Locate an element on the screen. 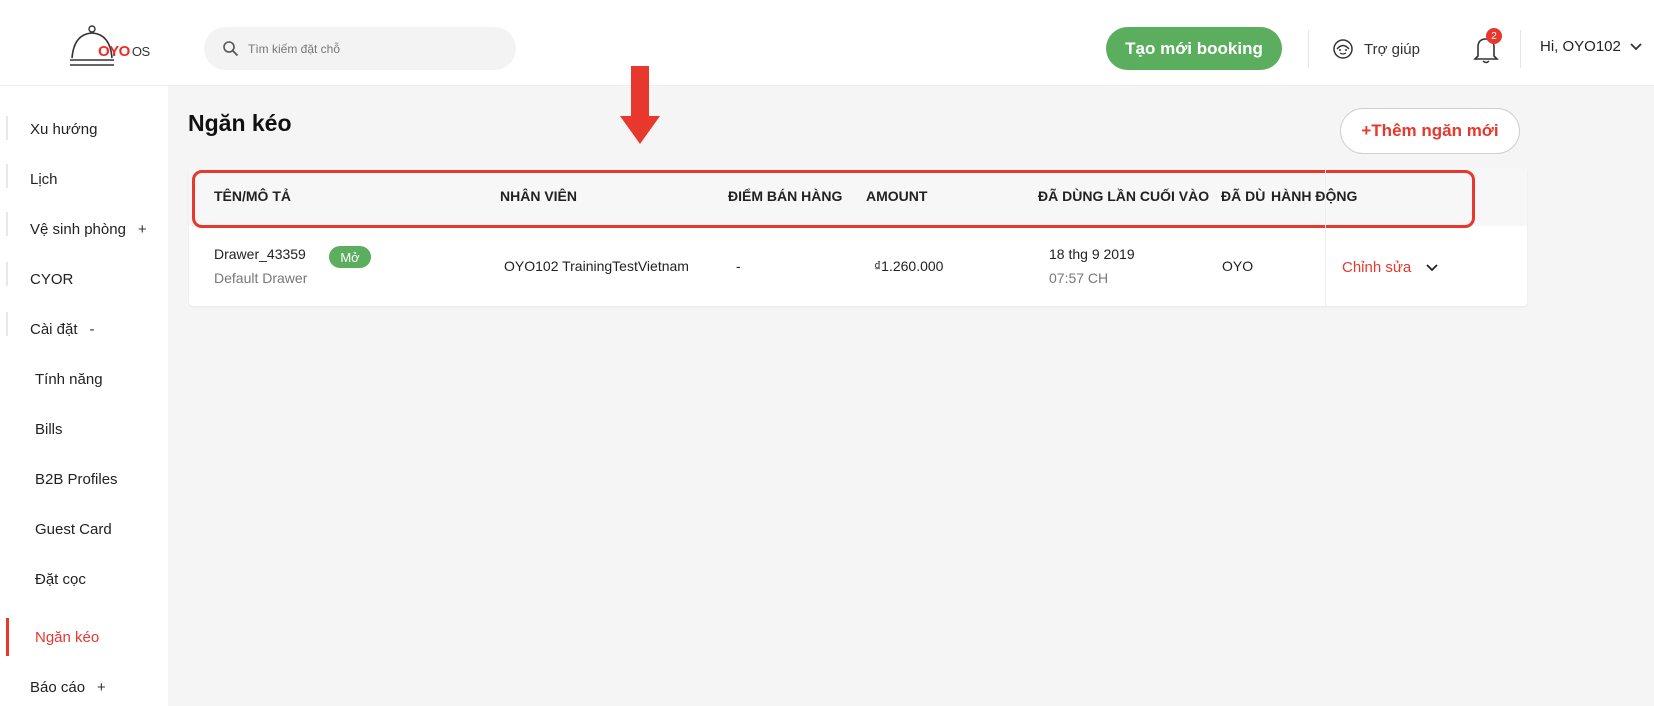 This screenshot has height=706, width=1654. drawer-pos: - is located at coordinates (738, 266).